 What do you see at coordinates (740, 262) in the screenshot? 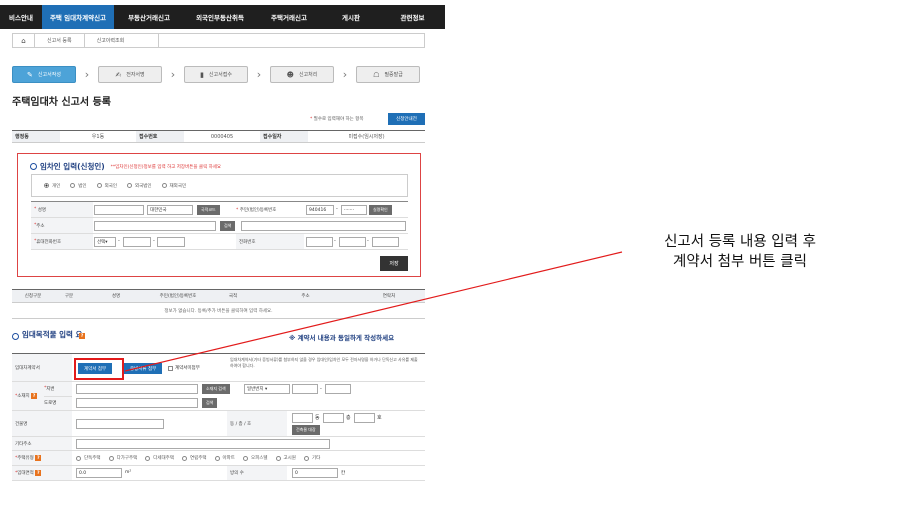
I see `callout-line-2: 계약서 첨부 버튼 클릭` at bounding box center [740, 262].